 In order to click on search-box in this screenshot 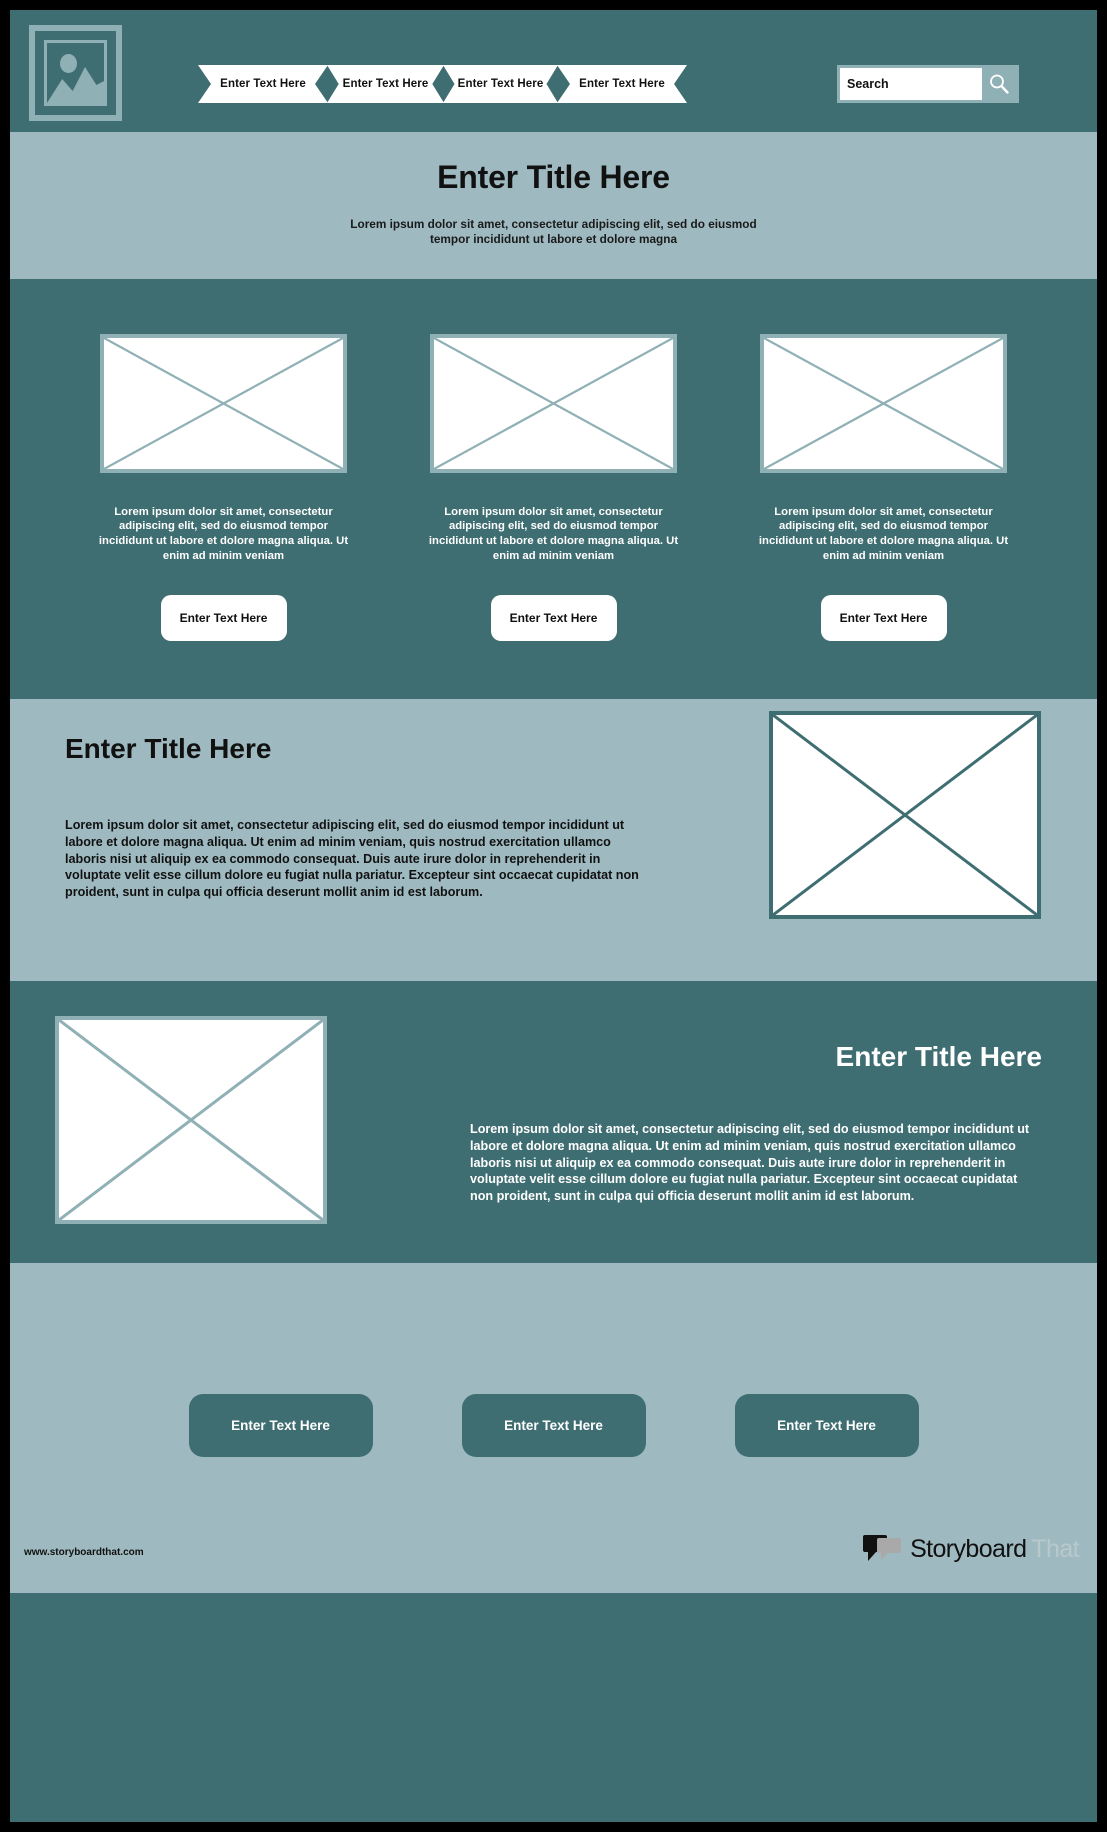, I will do `click(928, 84)`.